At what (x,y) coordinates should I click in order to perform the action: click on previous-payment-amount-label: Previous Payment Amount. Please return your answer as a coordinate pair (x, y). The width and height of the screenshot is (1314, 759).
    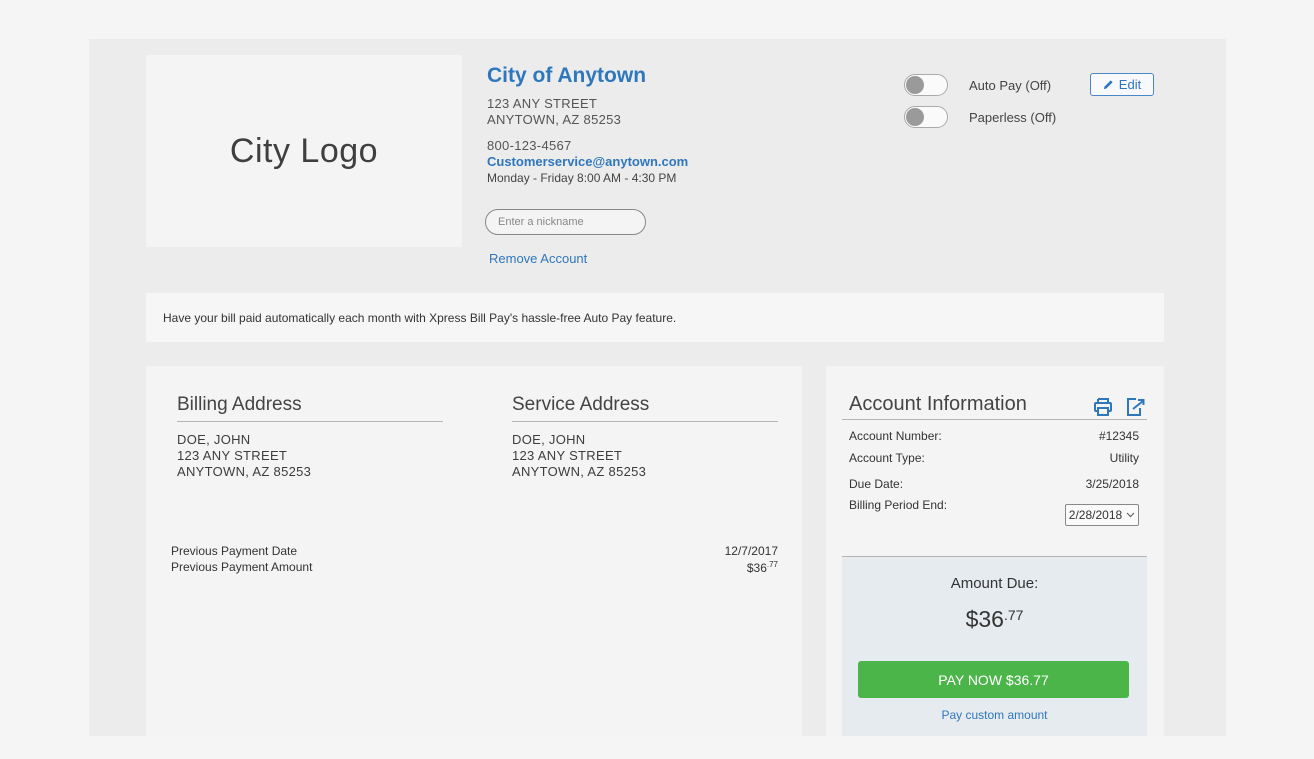
    Looking at the image, I should click on (242, 567).